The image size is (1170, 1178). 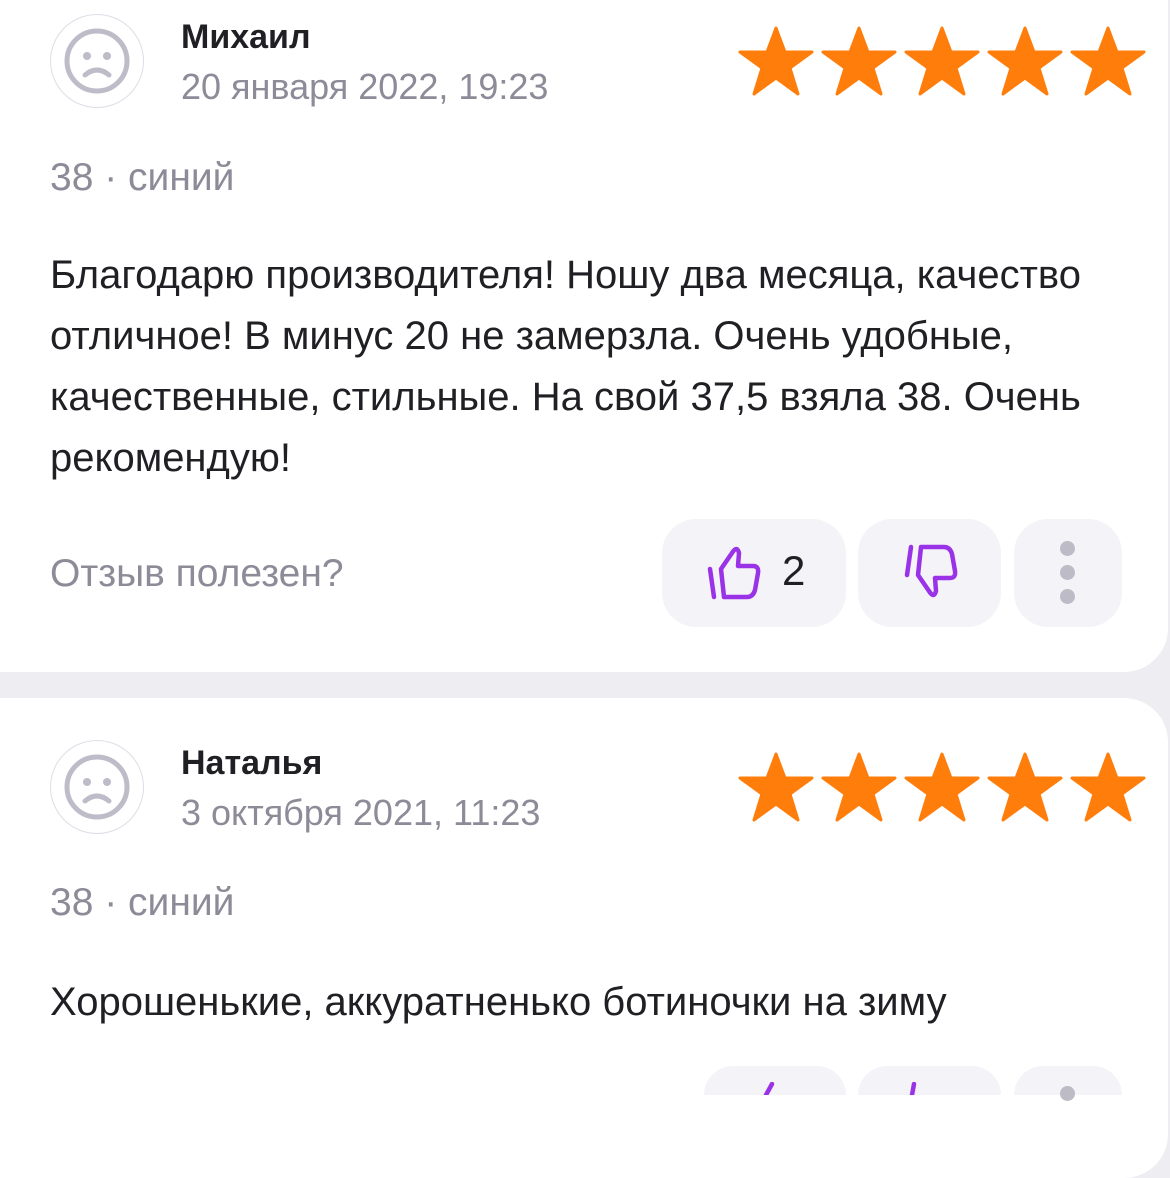 I want to click on like-count: 2, so click(x=794, y=570).